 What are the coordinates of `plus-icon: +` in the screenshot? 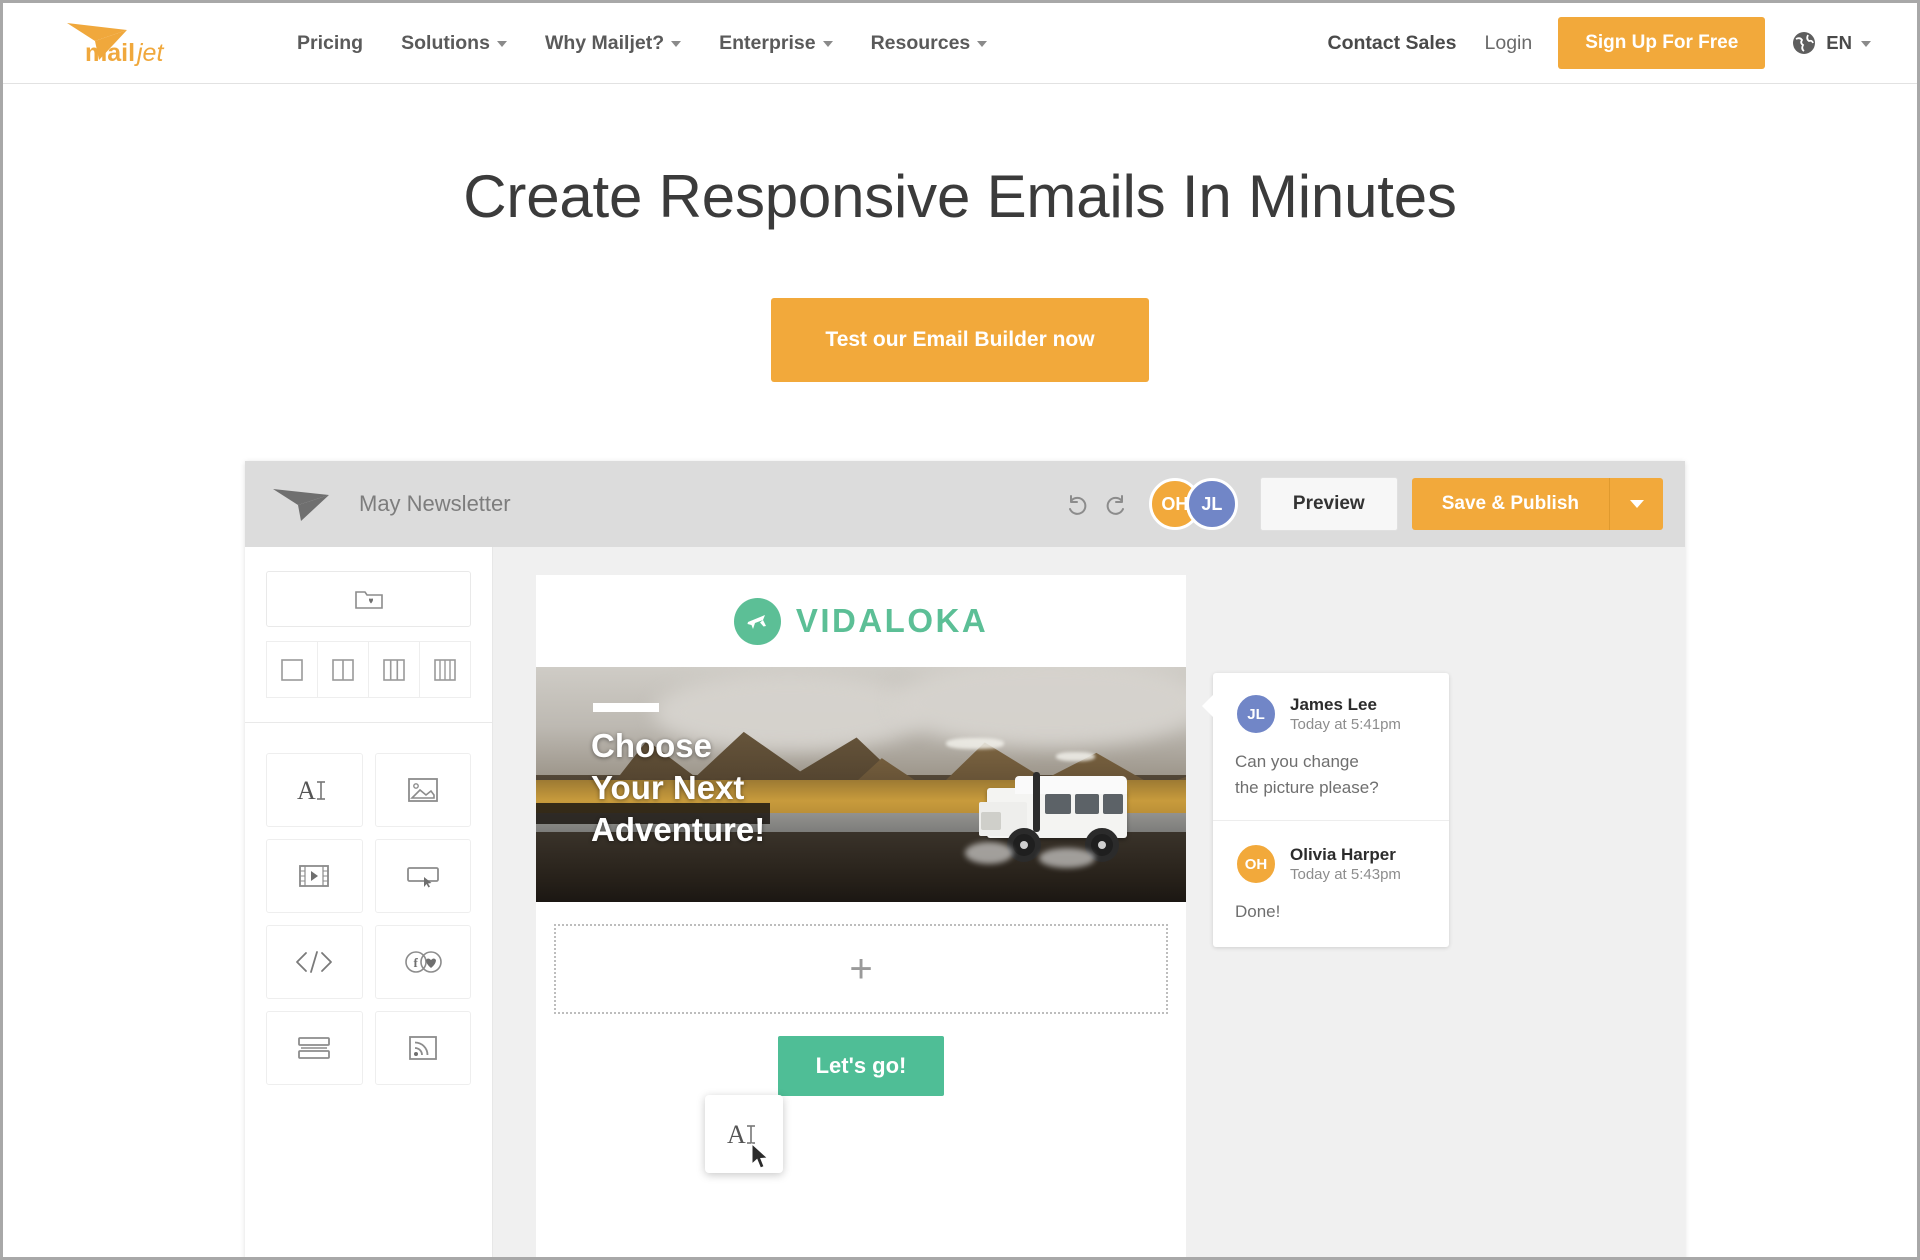 It's located at (861, 969).